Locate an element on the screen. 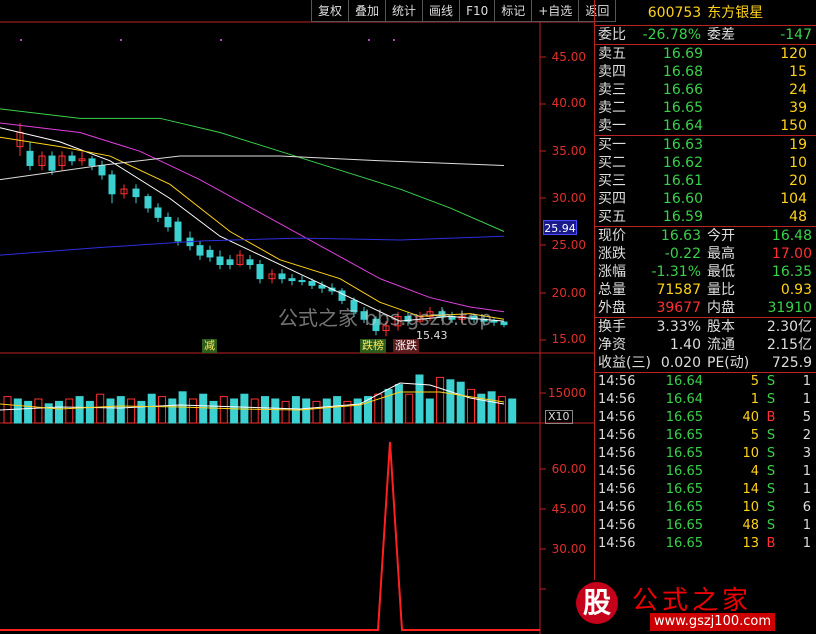 Image resolution: width=816 pixels, height=634 pixels. bid-price: 16.61 is located at coordinates (682, 181).